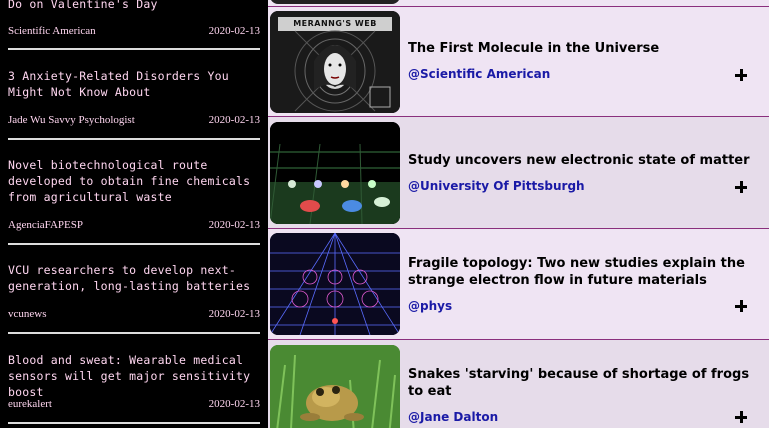 This screenshot has width=769, height=428. What do you see at coordinates (27, 314) in the screenshot?
I see `news-source: vcunews` at bounding box center [27, 314].